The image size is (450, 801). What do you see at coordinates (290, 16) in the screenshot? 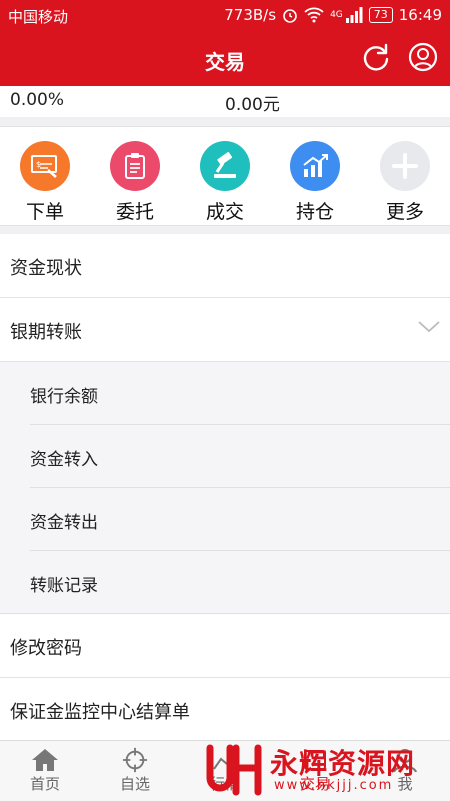
I see `alarm-icon` at bounding box center [290, 16].